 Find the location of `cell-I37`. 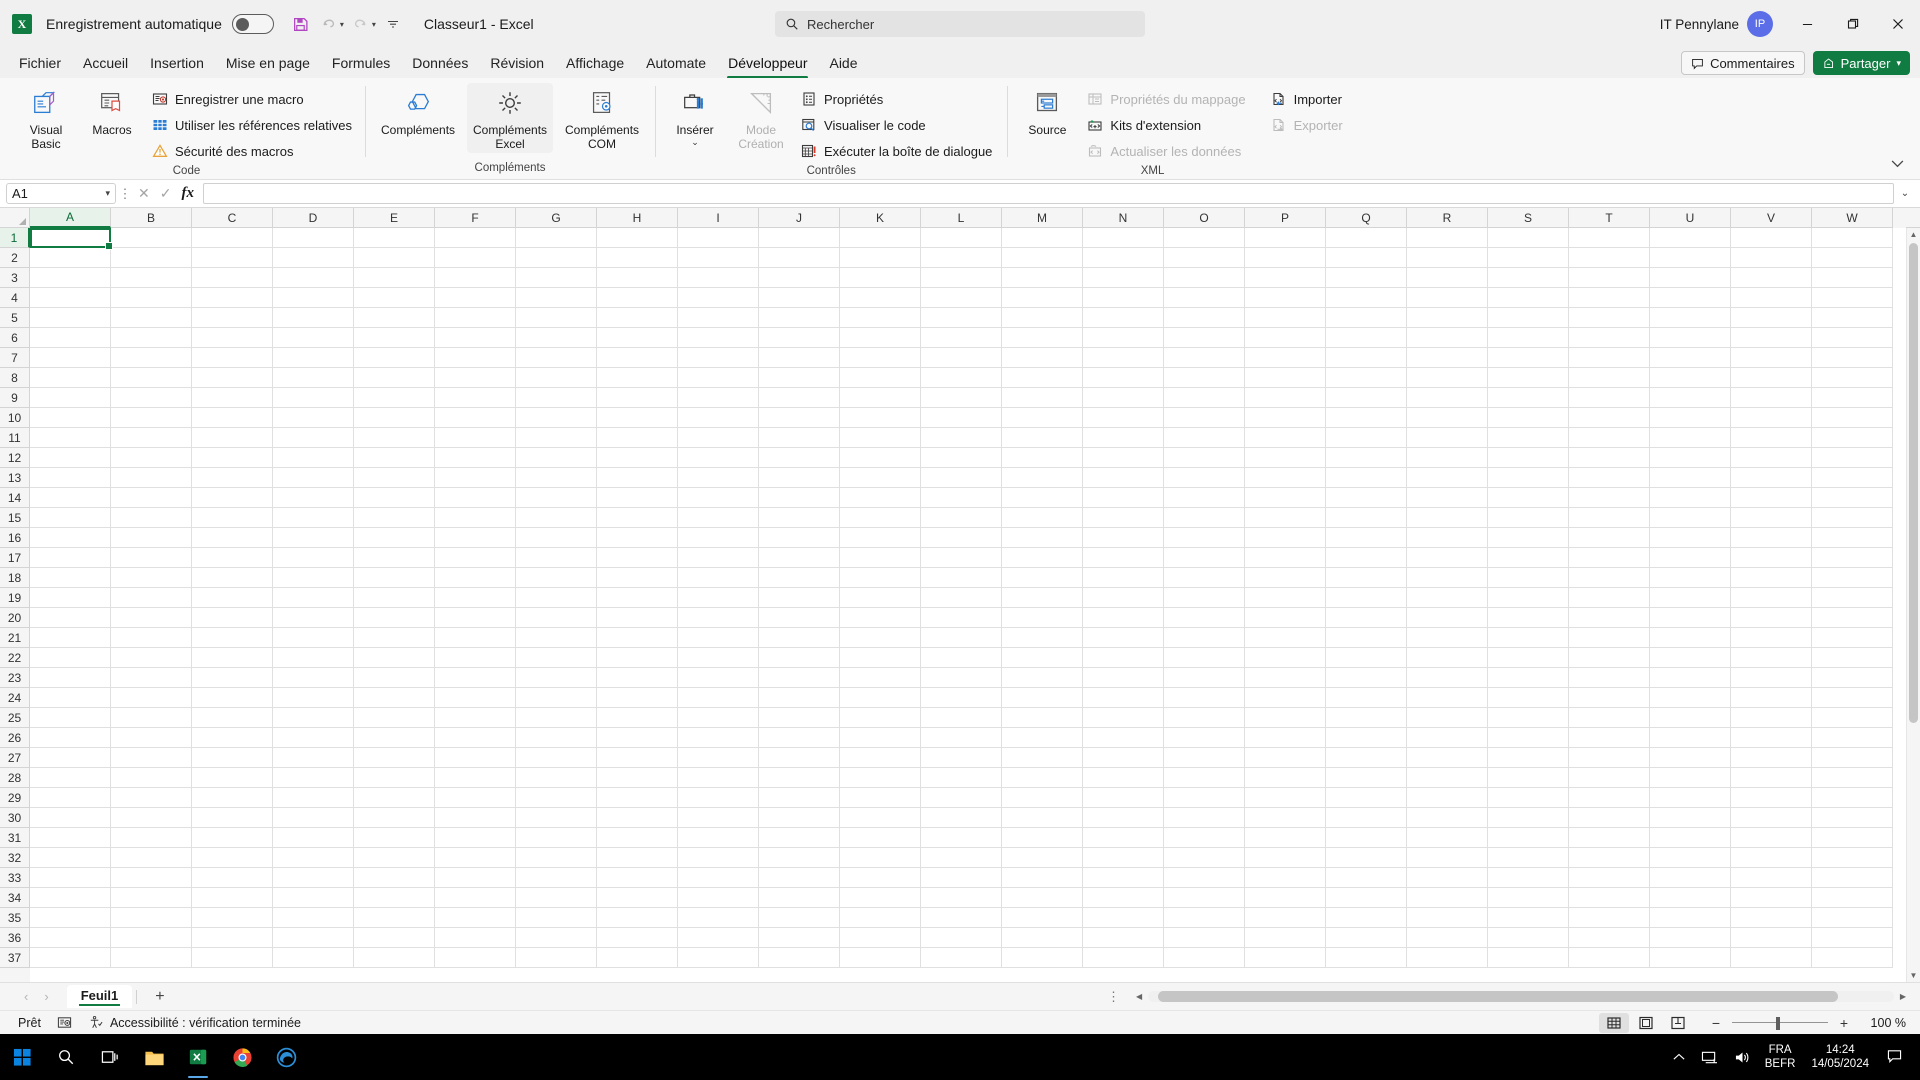

cell-I37 is located at coordinates (718, 958).